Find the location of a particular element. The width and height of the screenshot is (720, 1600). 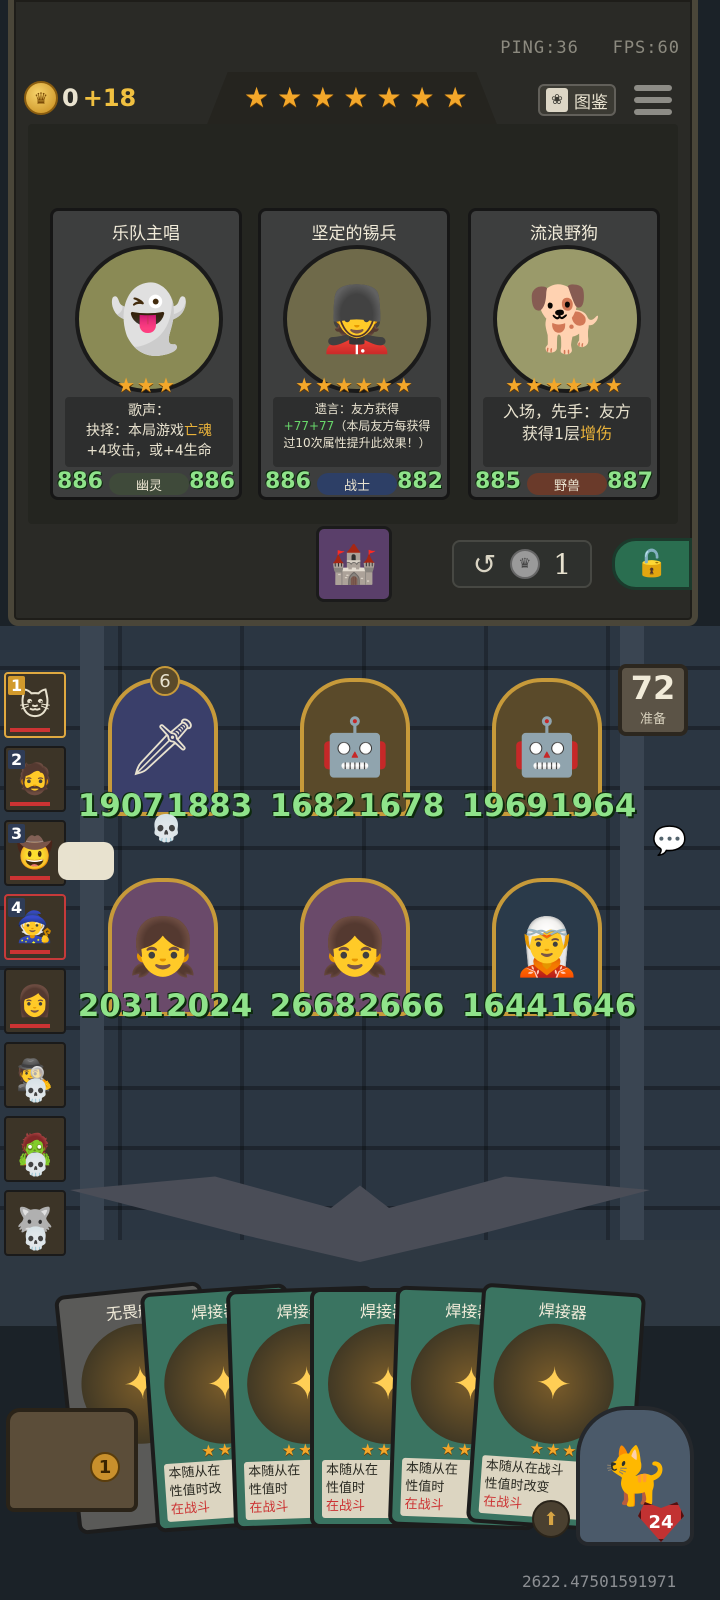

desc-text: 获得1层 is located at coordinates (551, 433).